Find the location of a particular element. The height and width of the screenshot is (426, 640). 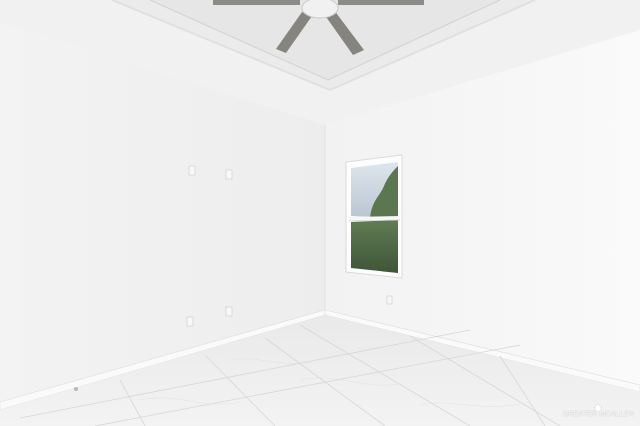

fan-motor is located at coordinates (320, 9).